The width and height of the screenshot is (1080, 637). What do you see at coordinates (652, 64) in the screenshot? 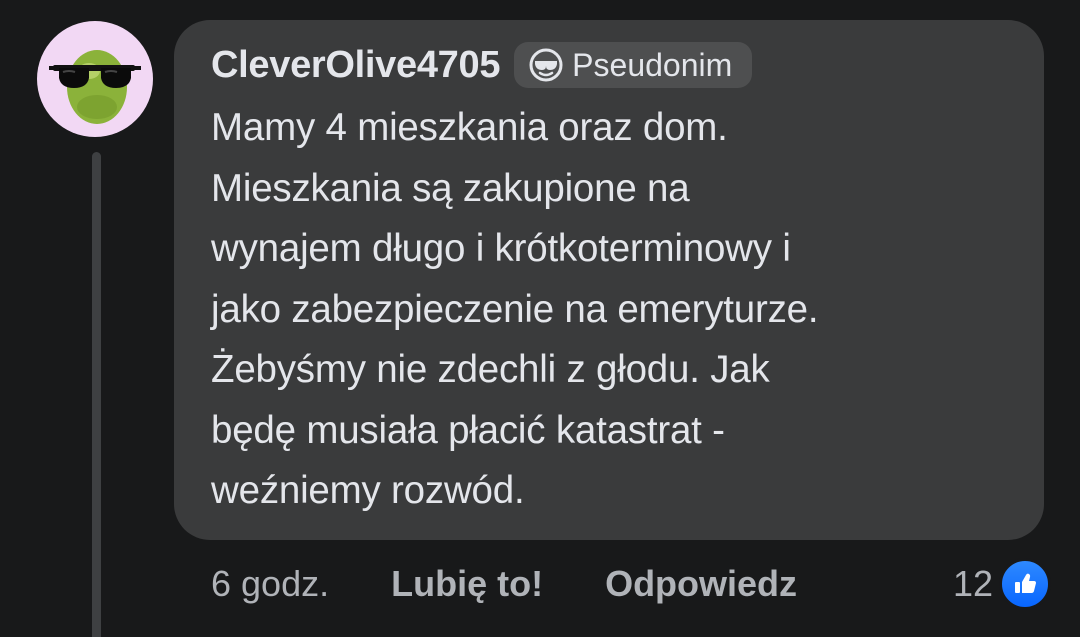
I see `badge-label: Pseudonim` at bounding box center [652, 64].